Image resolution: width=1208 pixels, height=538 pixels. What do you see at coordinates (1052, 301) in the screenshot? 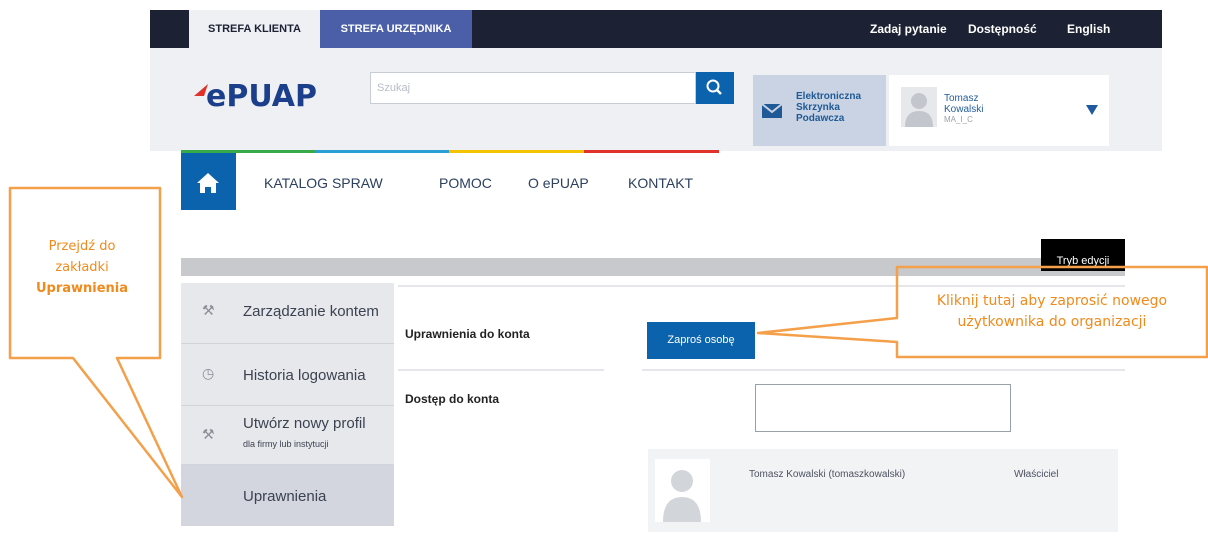
I see `callout-right-line1: Kliknij tutaj aby zaprosić nowego` at bounding box center [1052, 301].